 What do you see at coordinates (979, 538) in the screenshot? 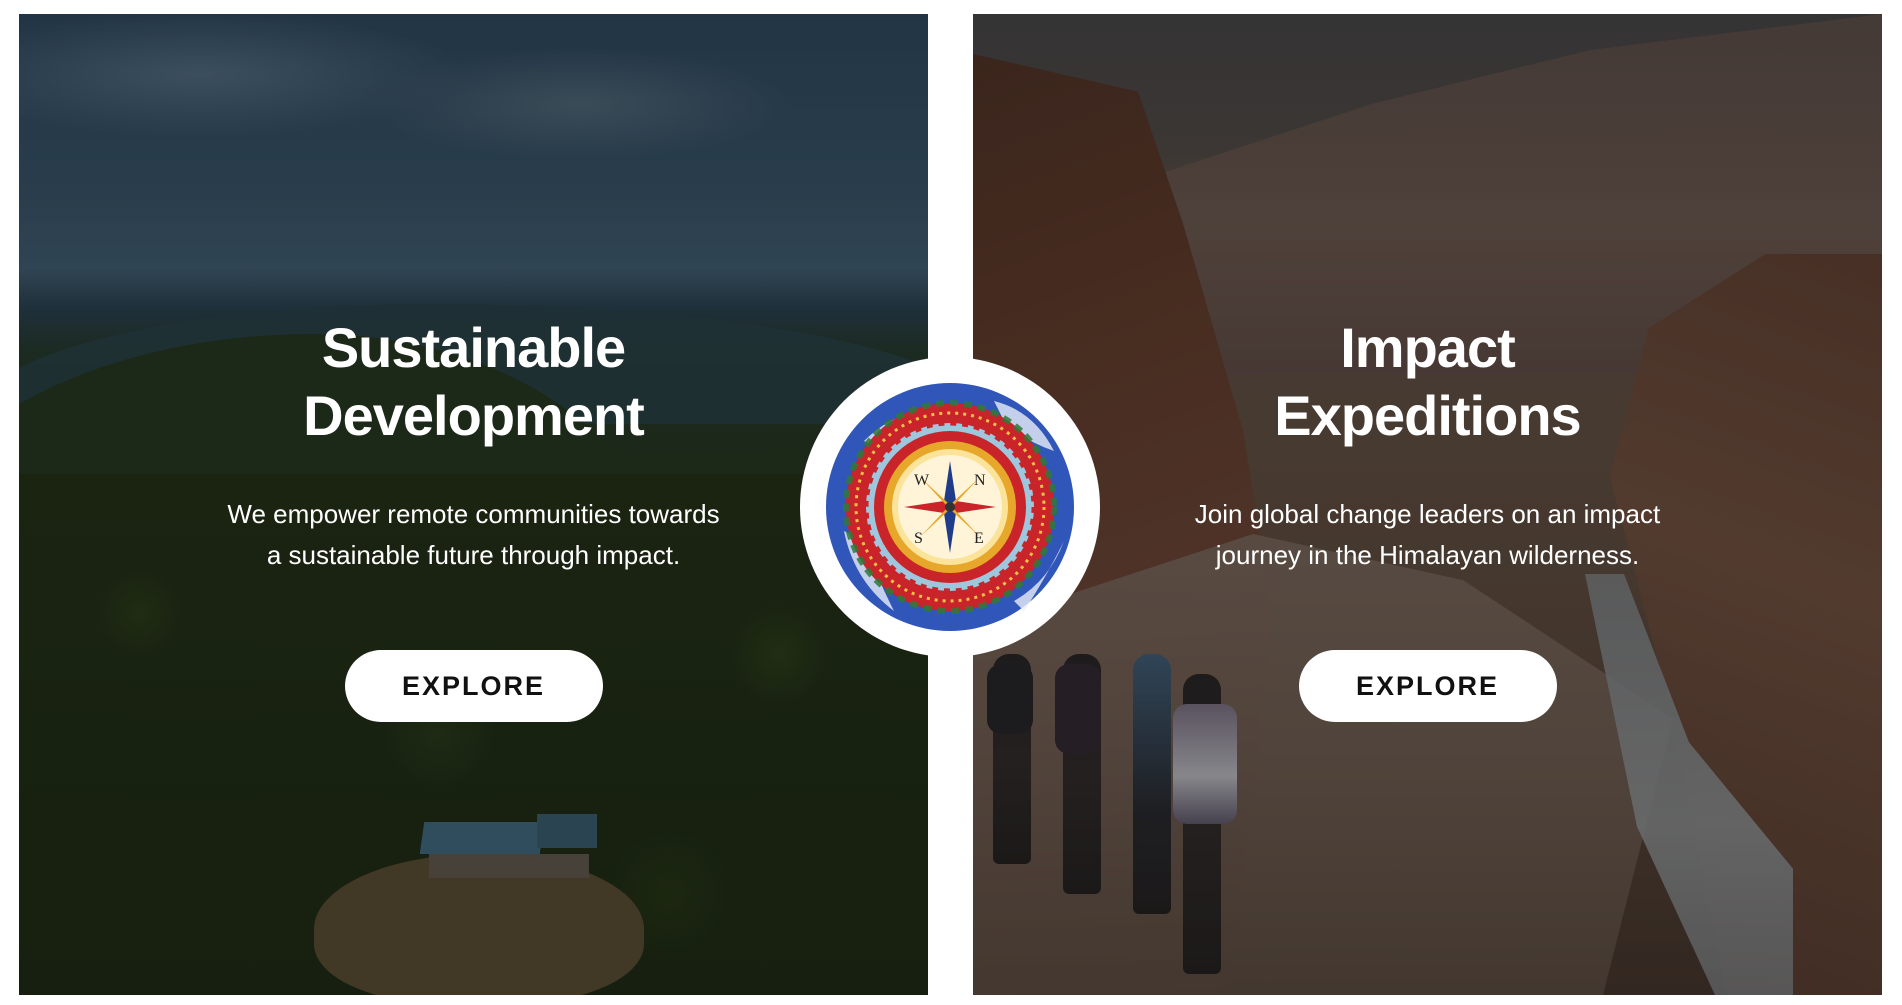
I see `compass-letter-e: E` at bounding box center [979, 538].